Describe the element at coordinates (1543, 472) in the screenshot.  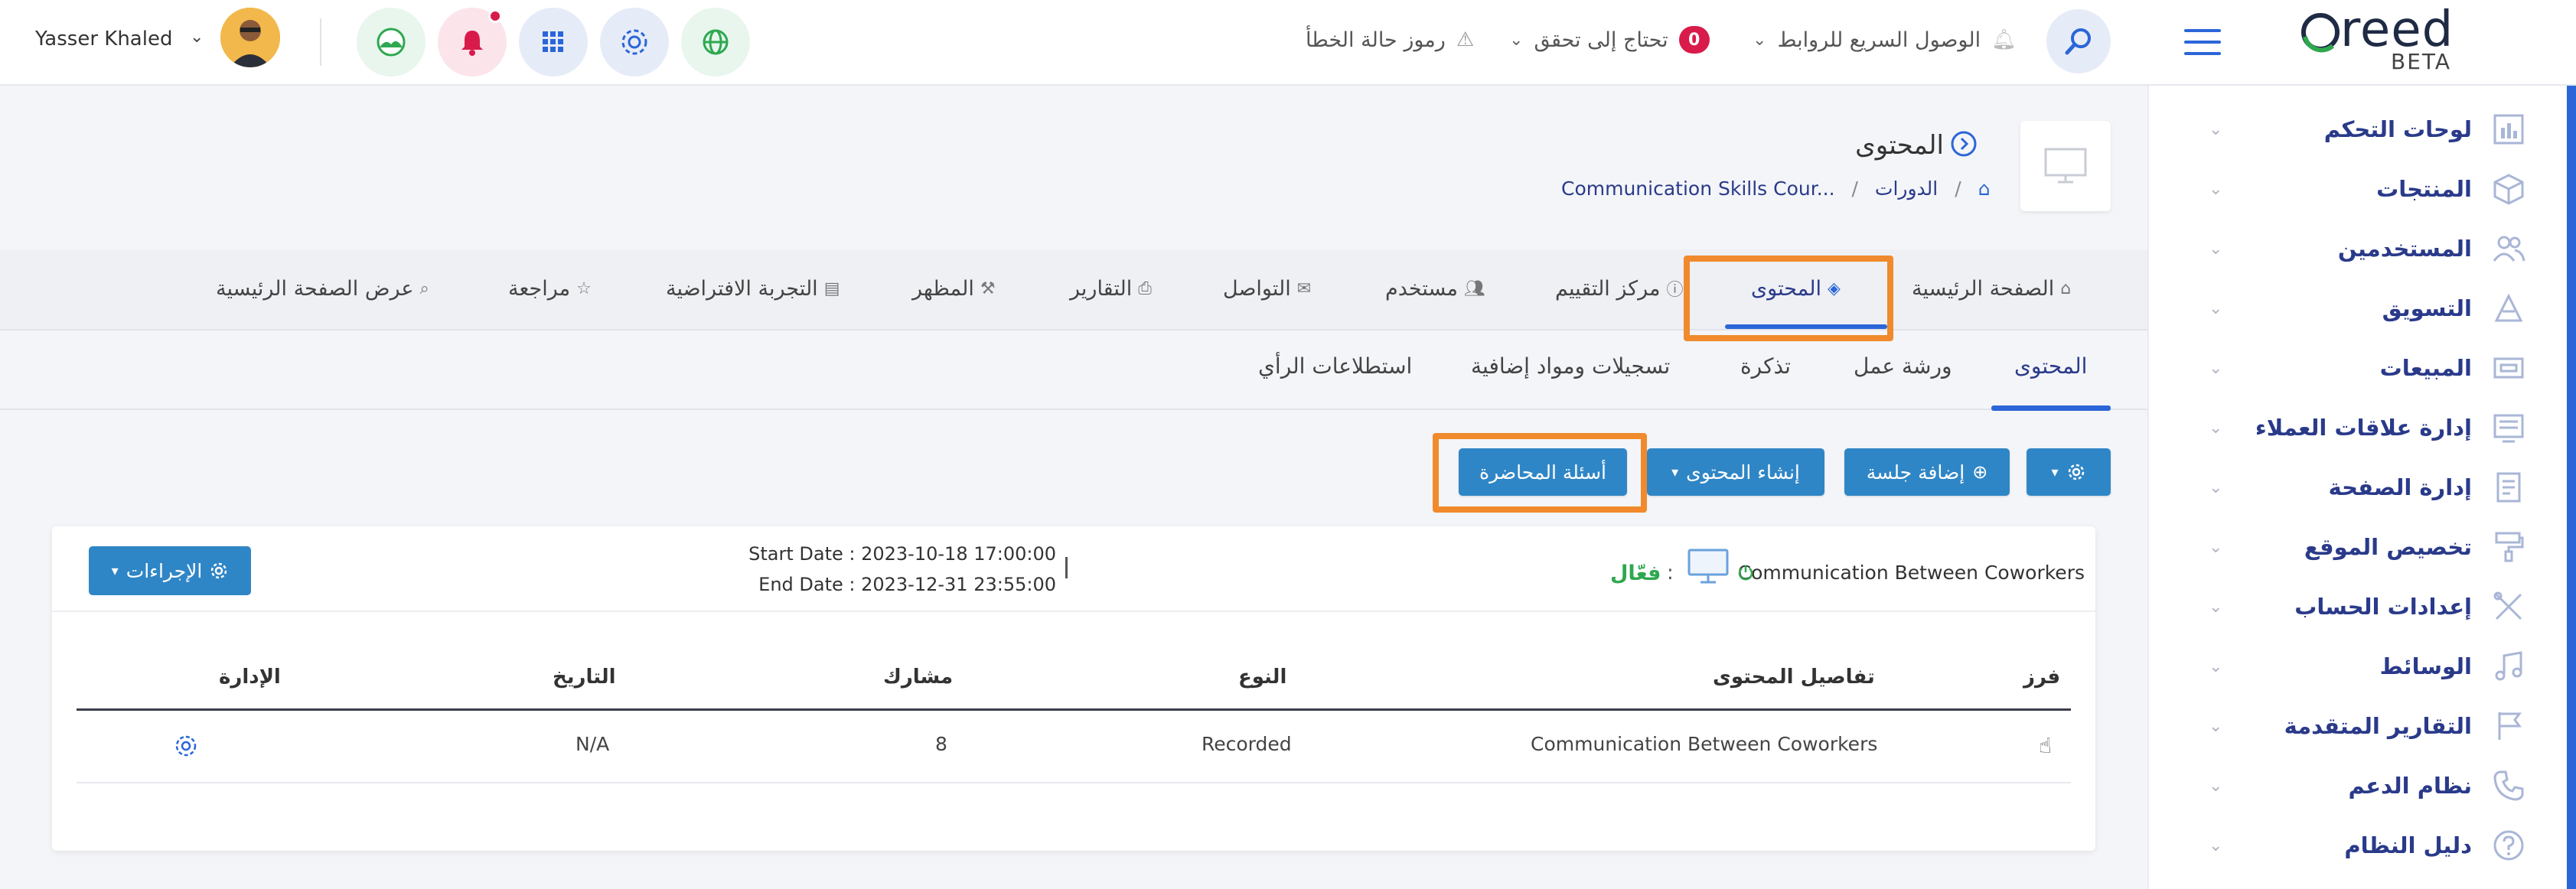
I see `lecture-questions-button: أسئلة المحاضرة` at that location.